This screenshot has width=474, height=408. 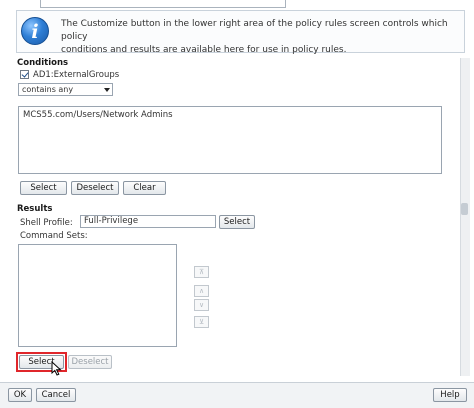 I want to click on dialog-footer: OK Cancel Help, so click(x=237, y=395).